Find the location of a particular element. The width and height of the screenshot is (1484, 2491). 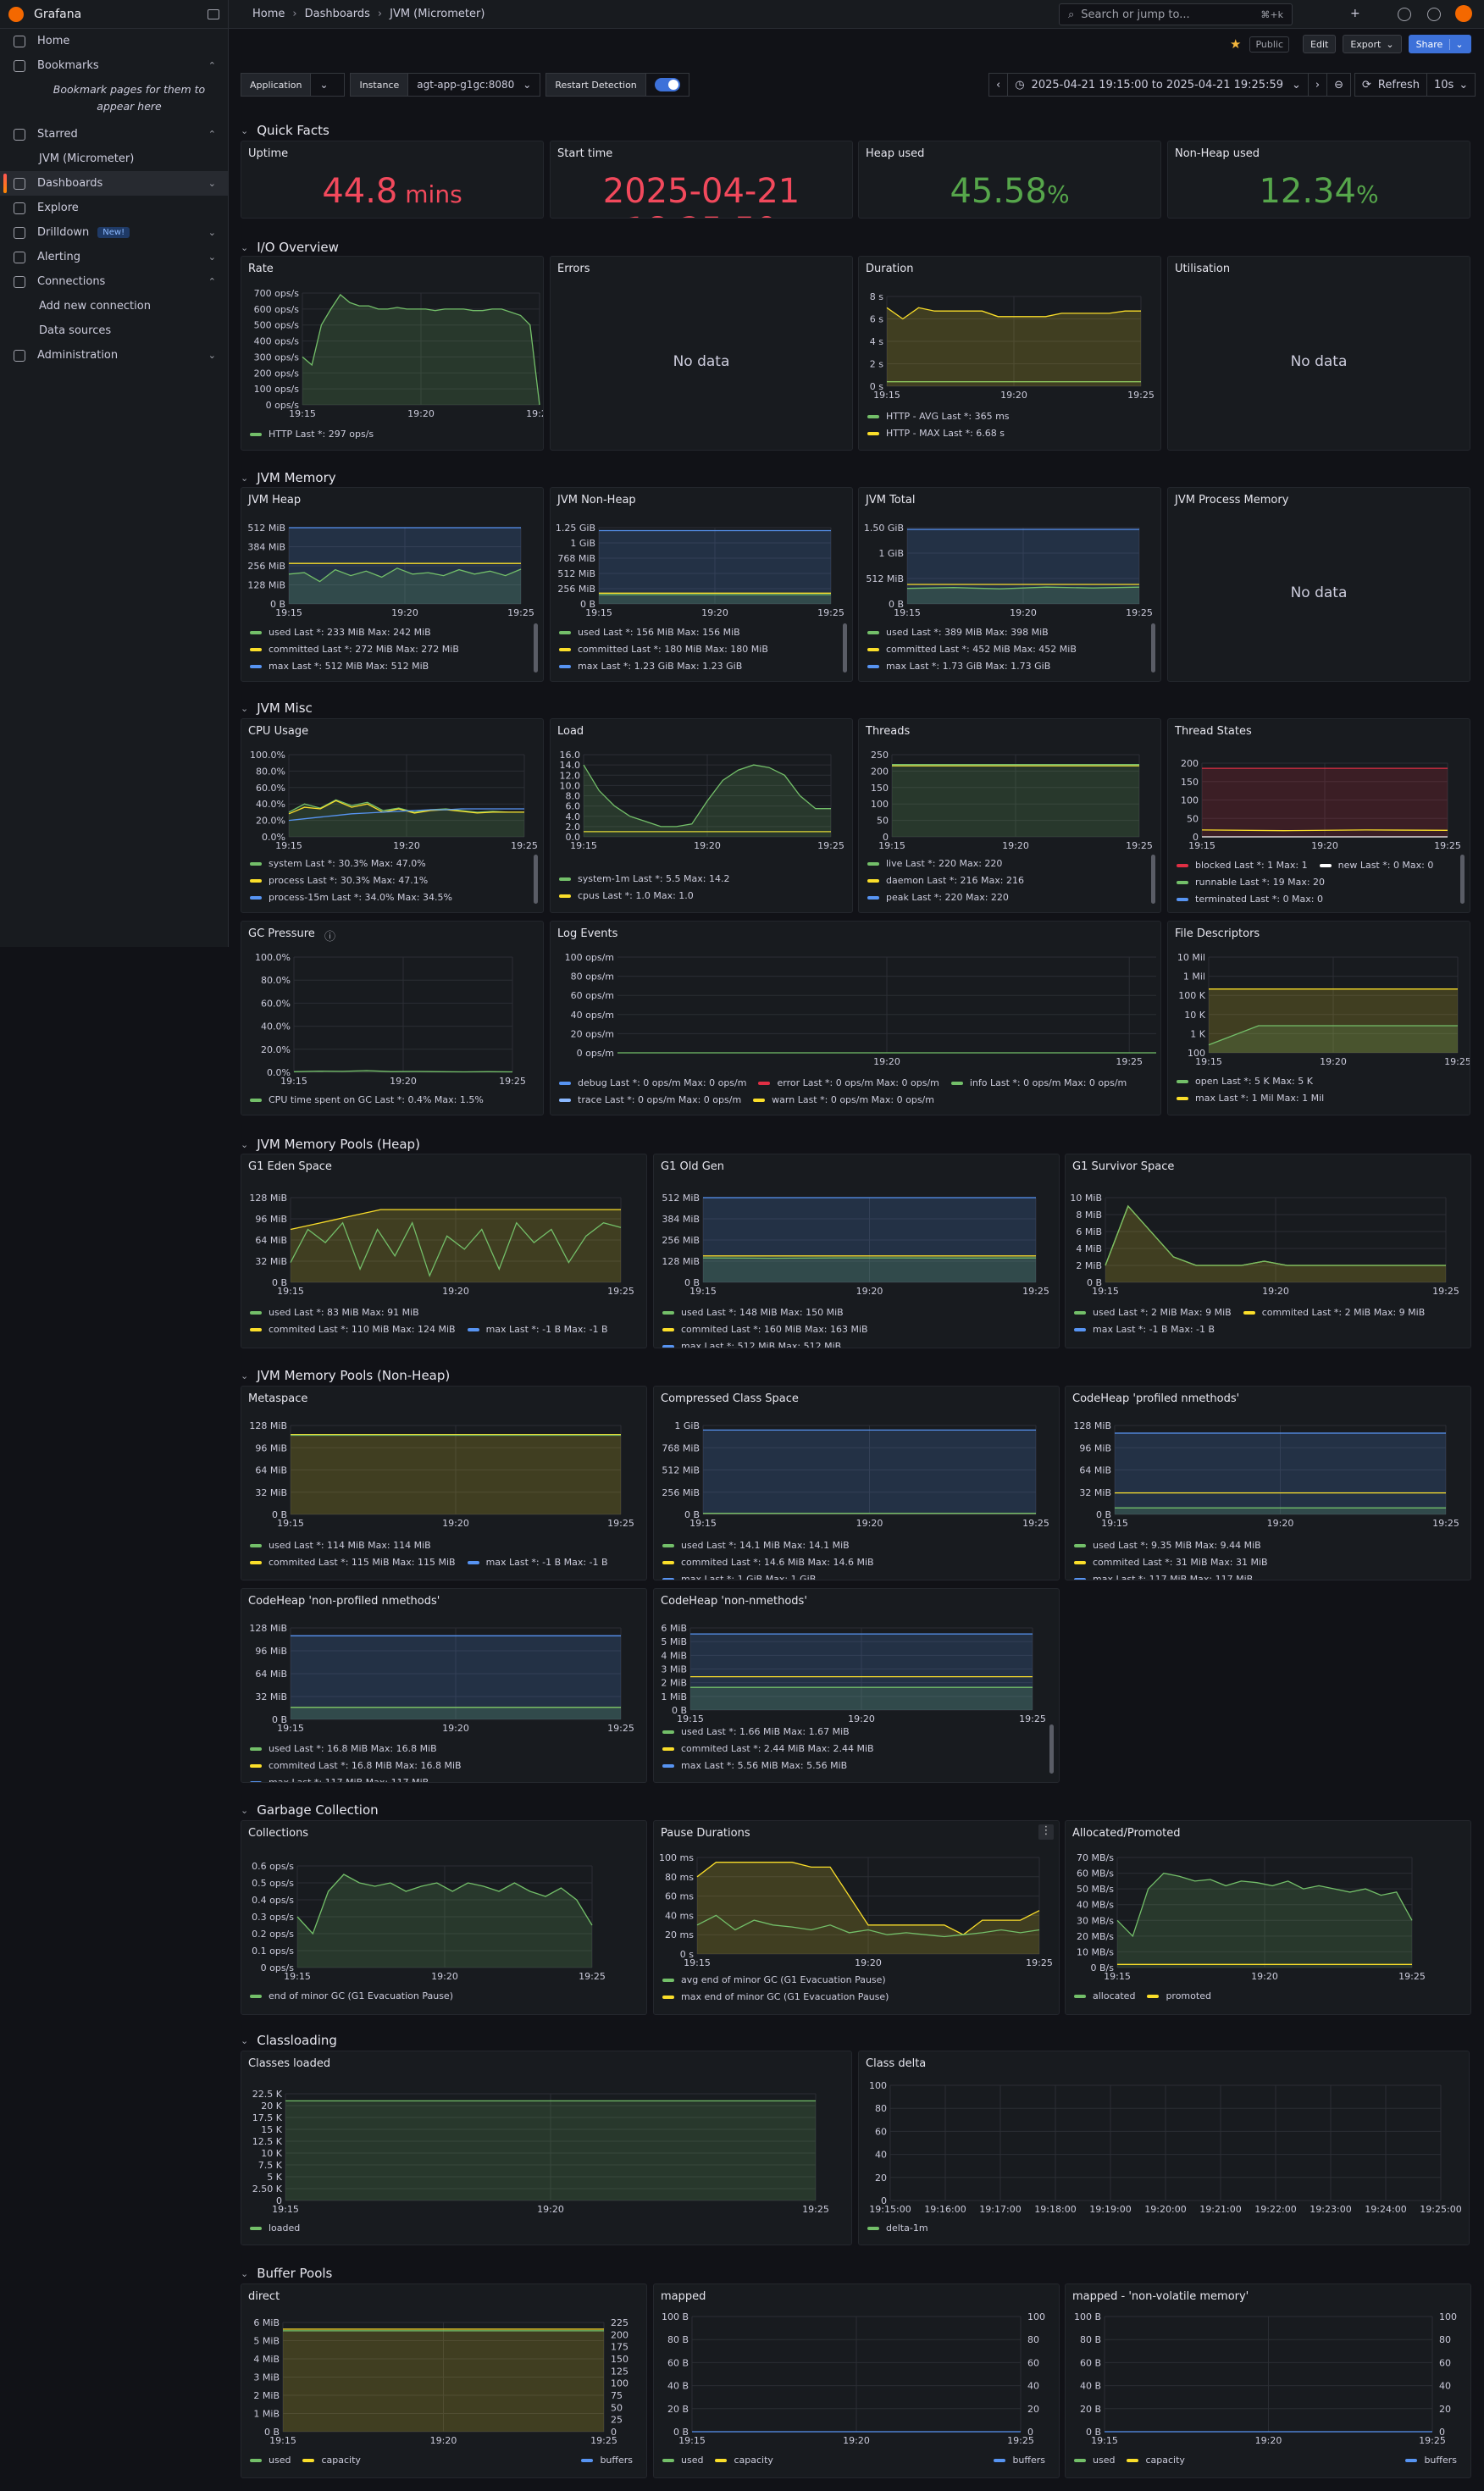

panel-non-heap-used: Non-Heap used 12.34% is located at coordinates (1318, 180).